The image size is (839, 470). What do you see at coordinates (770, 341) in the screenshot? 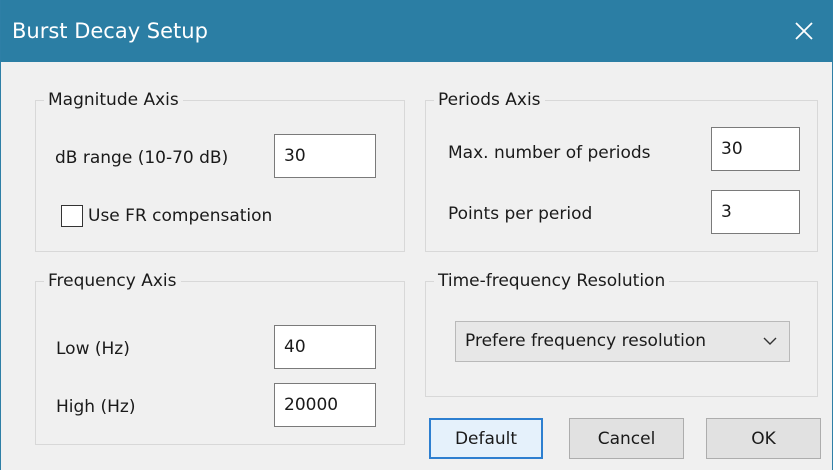
I see `chevron-down-icon` at bounding box center [770, 341].